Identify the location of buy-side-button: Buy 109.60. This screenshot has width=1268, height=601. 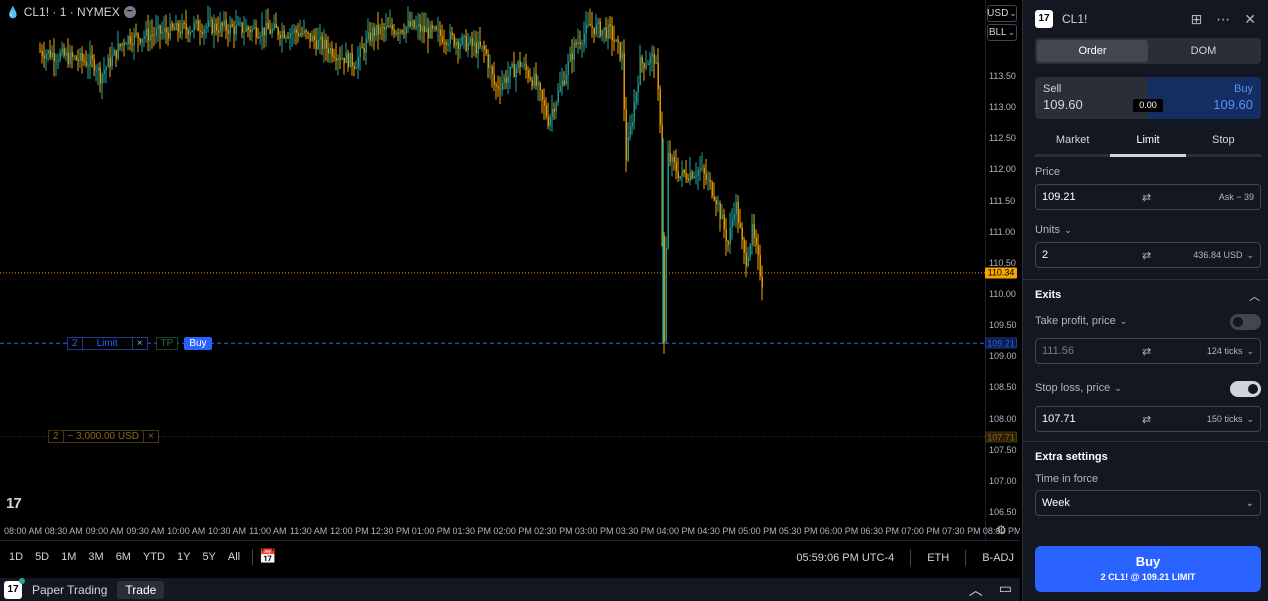
(1204, 98).